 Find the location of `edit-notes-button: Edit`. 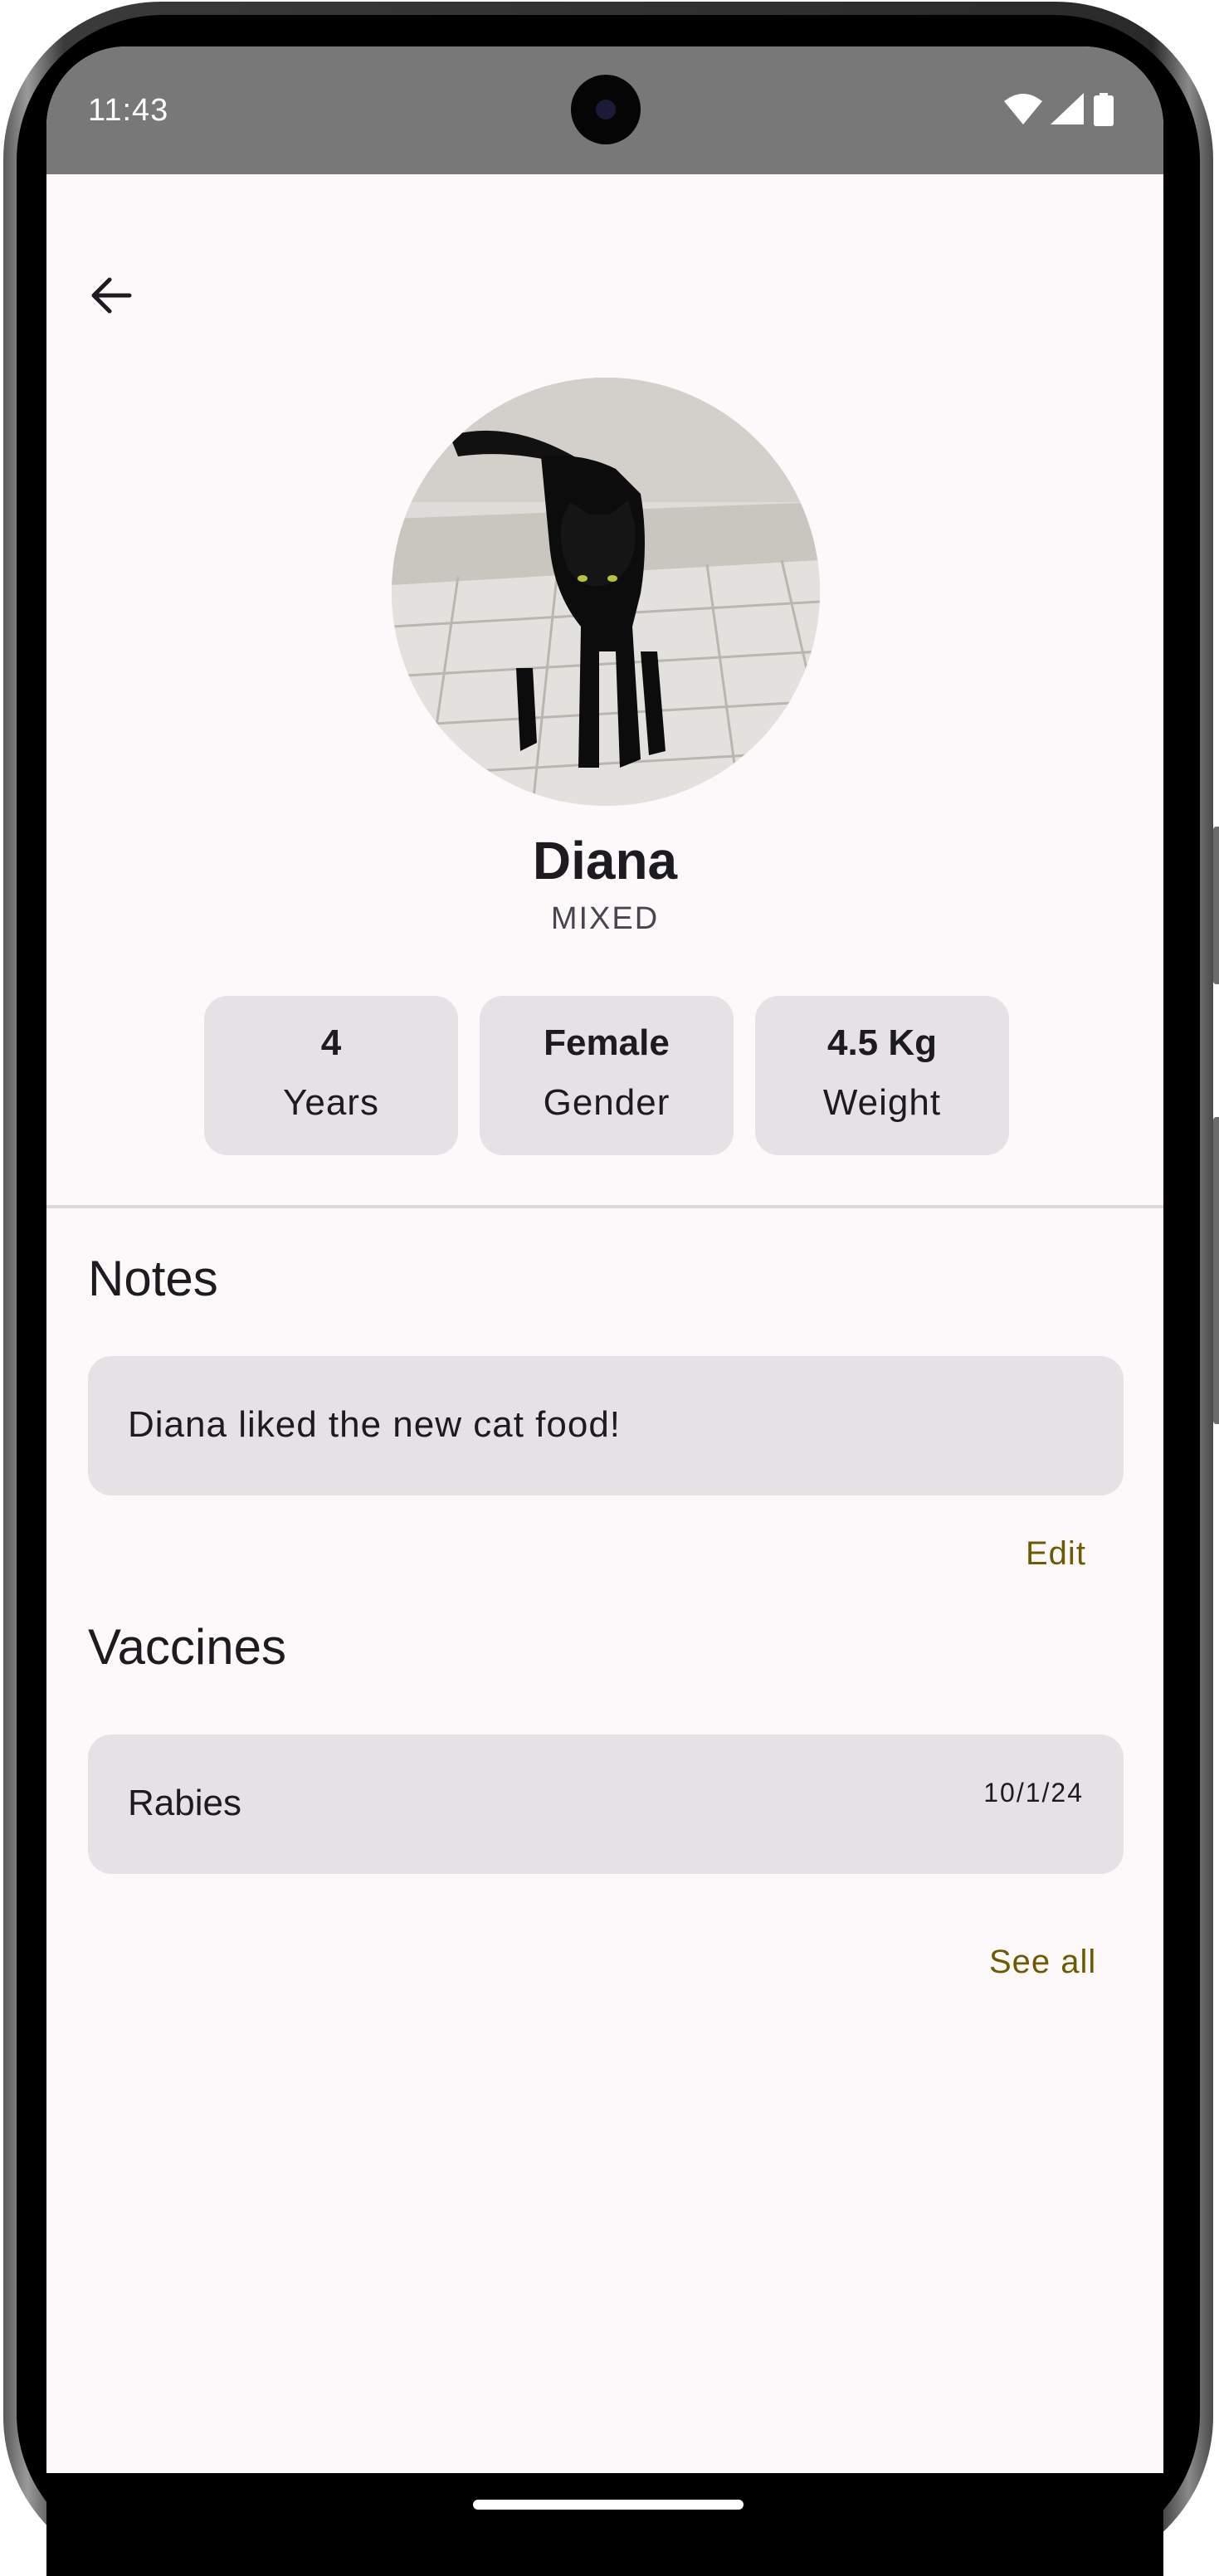

edit-notes-button: Edit is located at coordinates (1056, 1554).